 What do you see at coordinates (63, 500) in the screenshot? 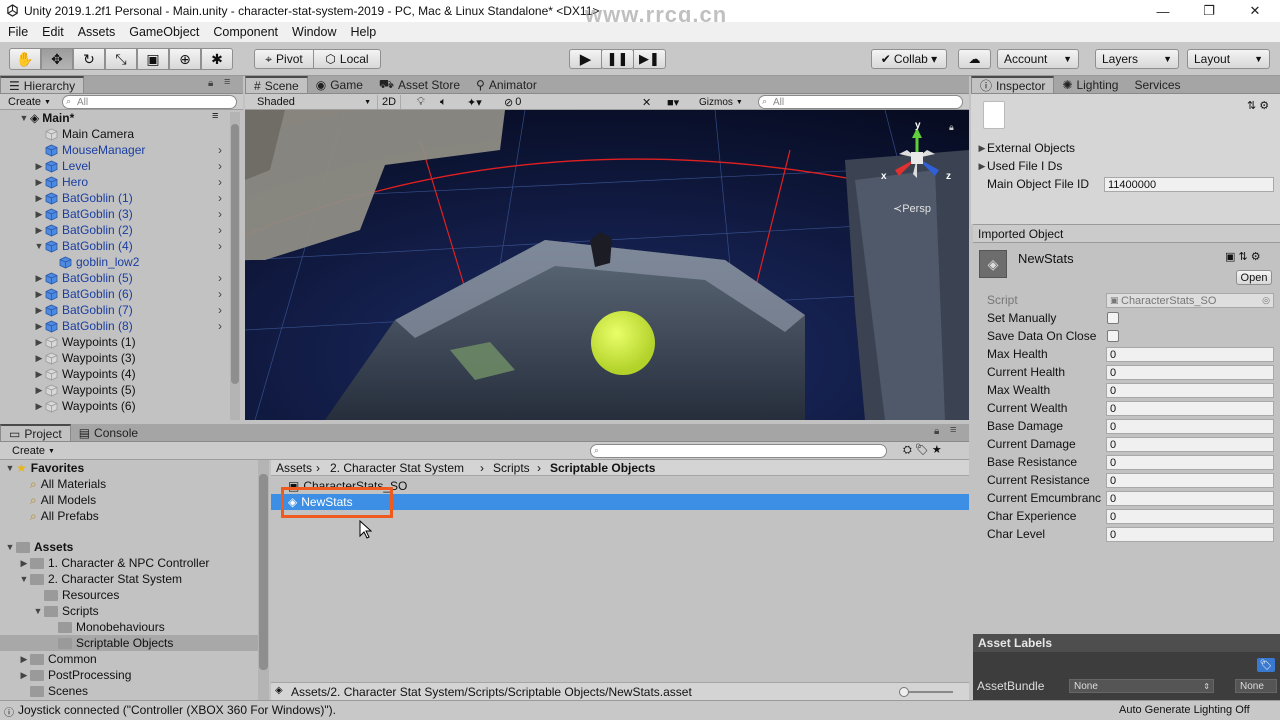
I see `favorite-all-models: ⌕ All Models` at bounding box center [63, 500].